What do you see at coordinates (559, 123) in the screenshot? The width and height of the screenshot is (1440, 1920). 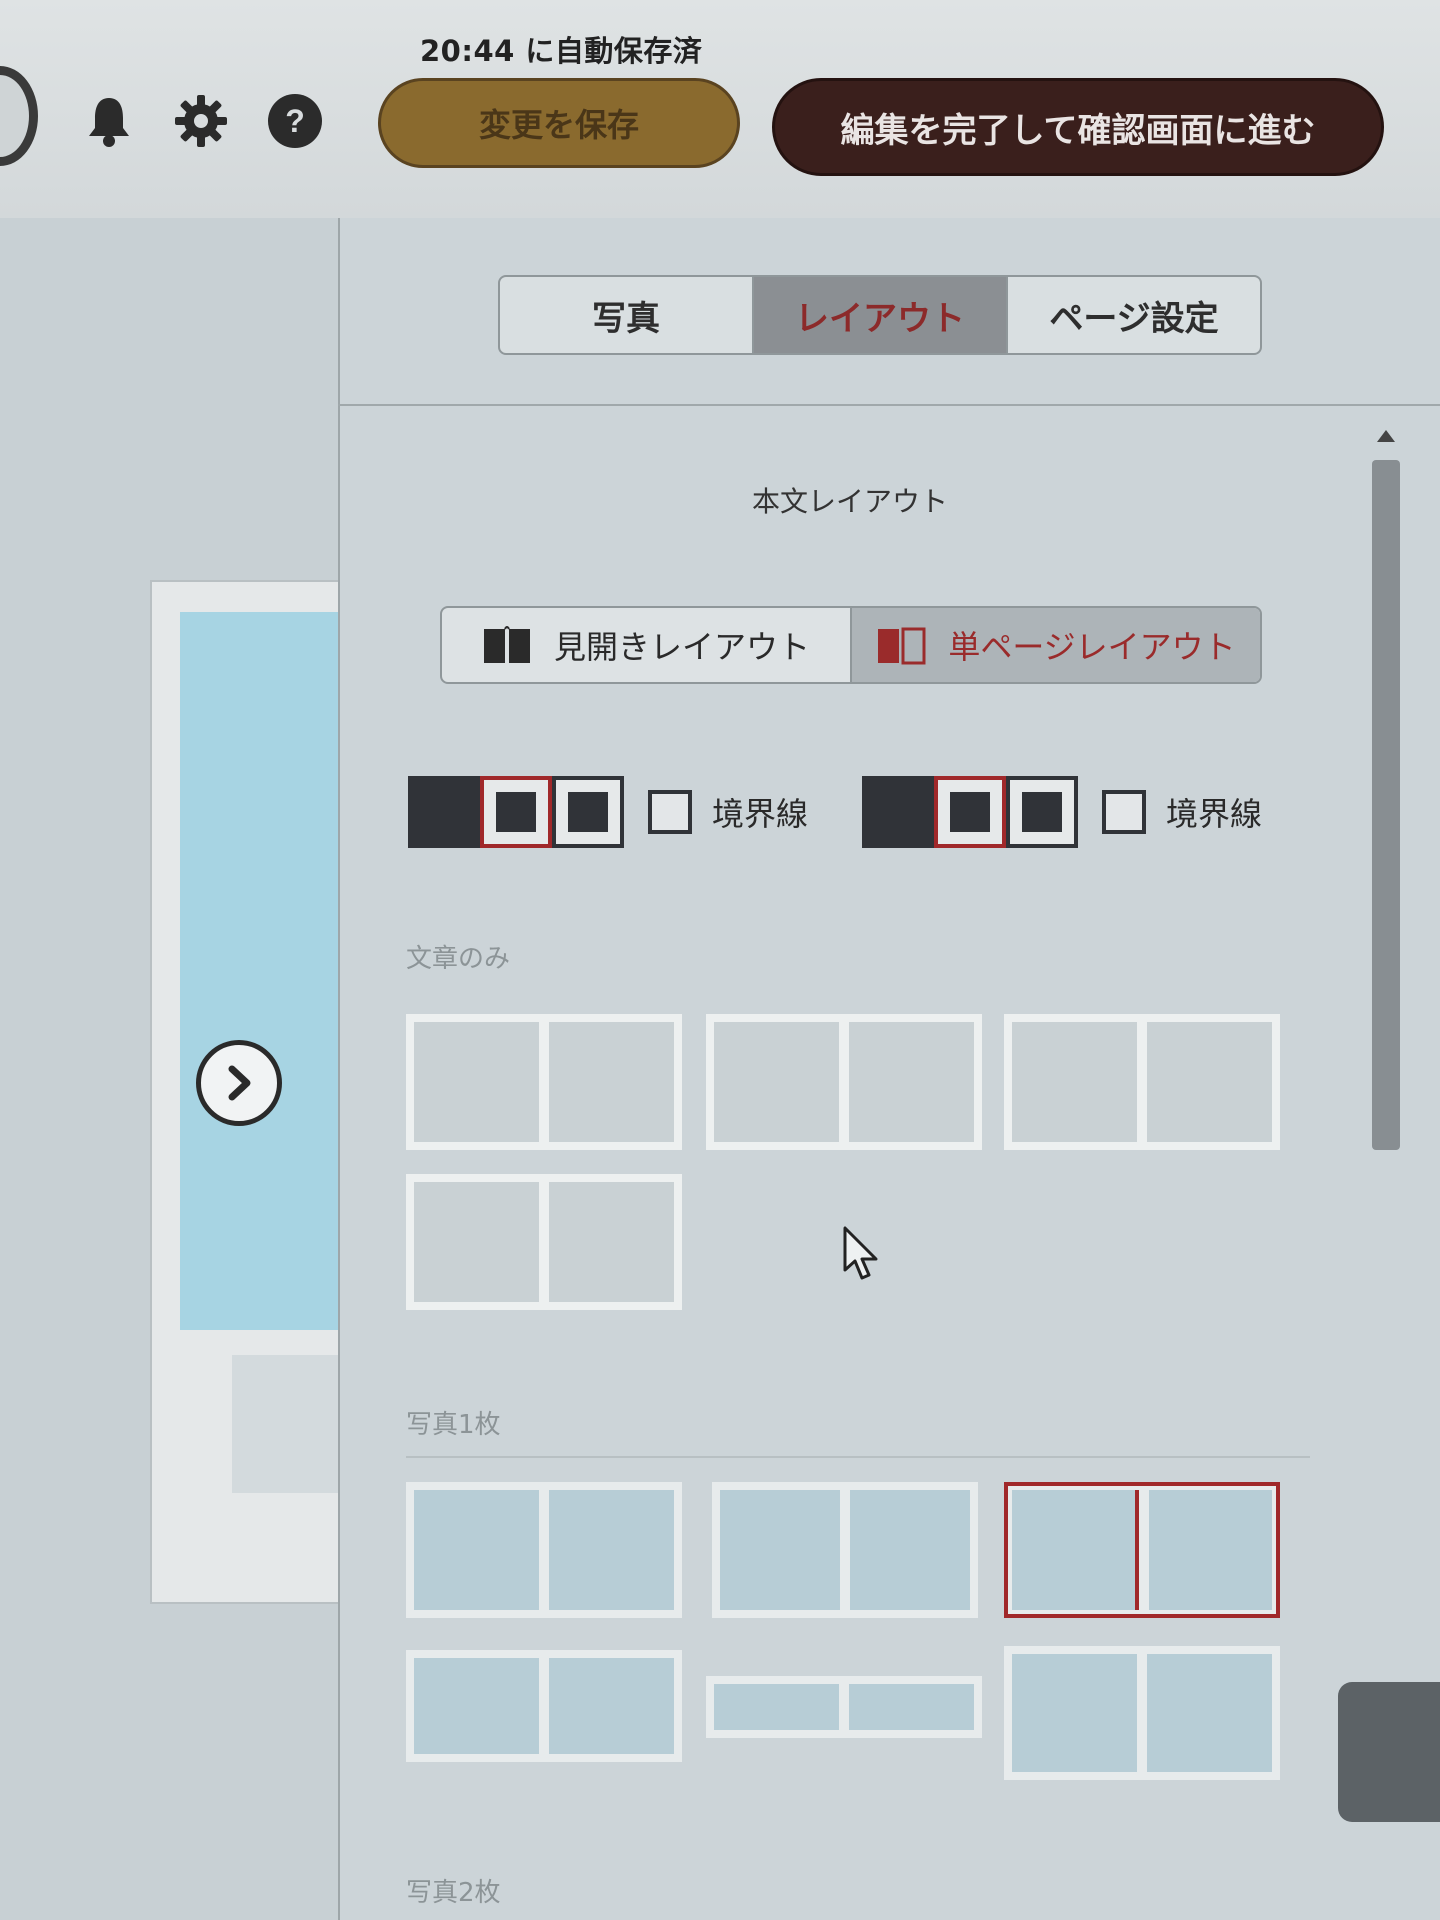 I see `save-changes-button: 変更を保存` at bounding box center [559, 123].